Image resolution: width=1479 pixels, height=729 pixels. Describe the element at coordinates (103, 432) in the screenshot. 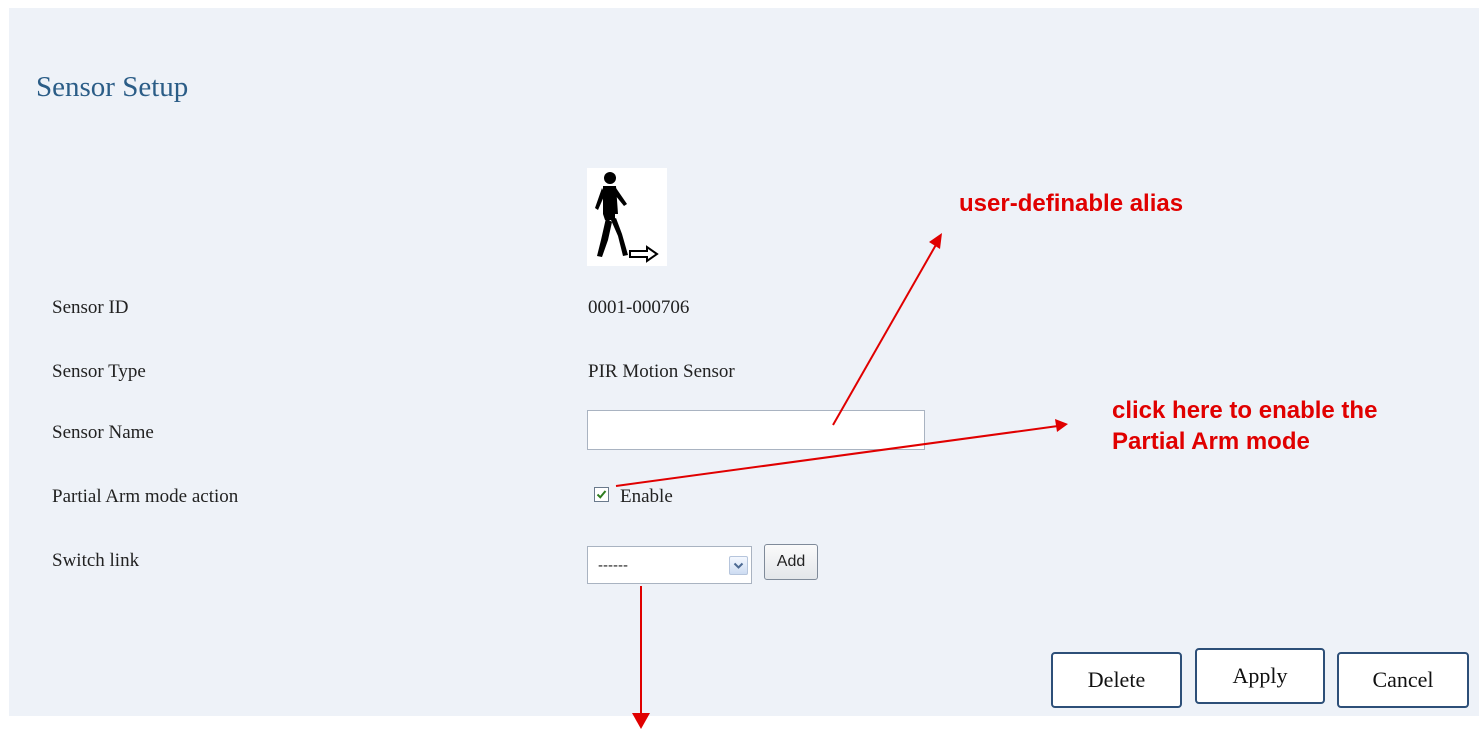

I see `sensor-name-label: Sensor Name` at that location.